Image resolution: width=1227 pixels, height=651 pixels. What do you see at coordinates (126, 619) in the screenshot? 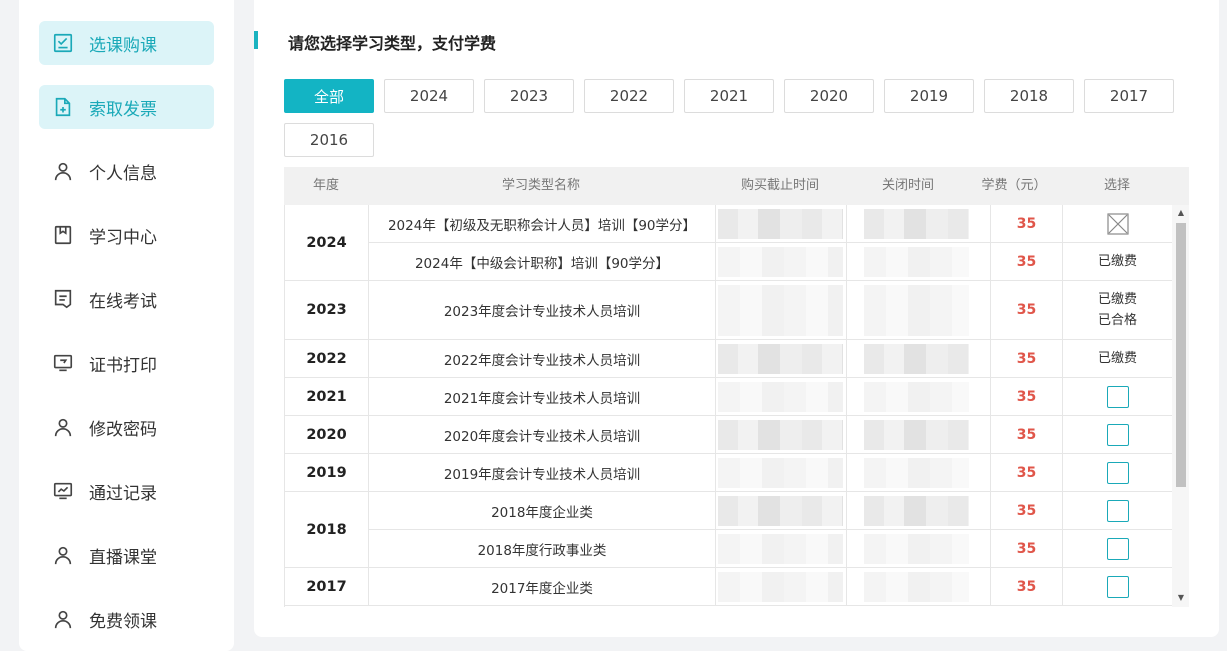
I see `sidebar-item-9: 免费领课` at bounding box center [126, 619].